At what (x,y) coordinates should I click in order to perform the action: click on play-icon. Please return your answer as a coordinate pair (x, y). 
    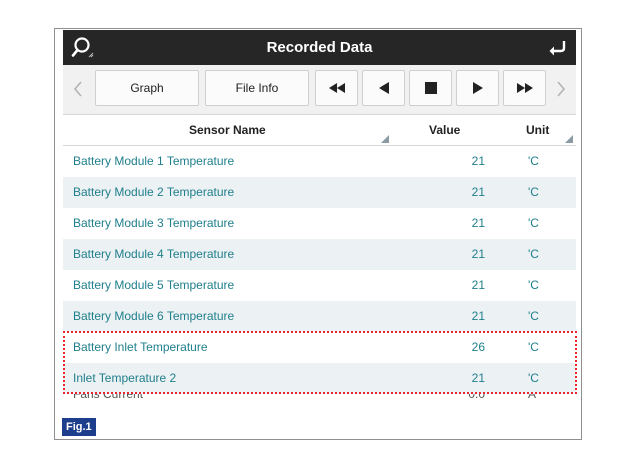
    Looking at the image, I should click on (477, 88).